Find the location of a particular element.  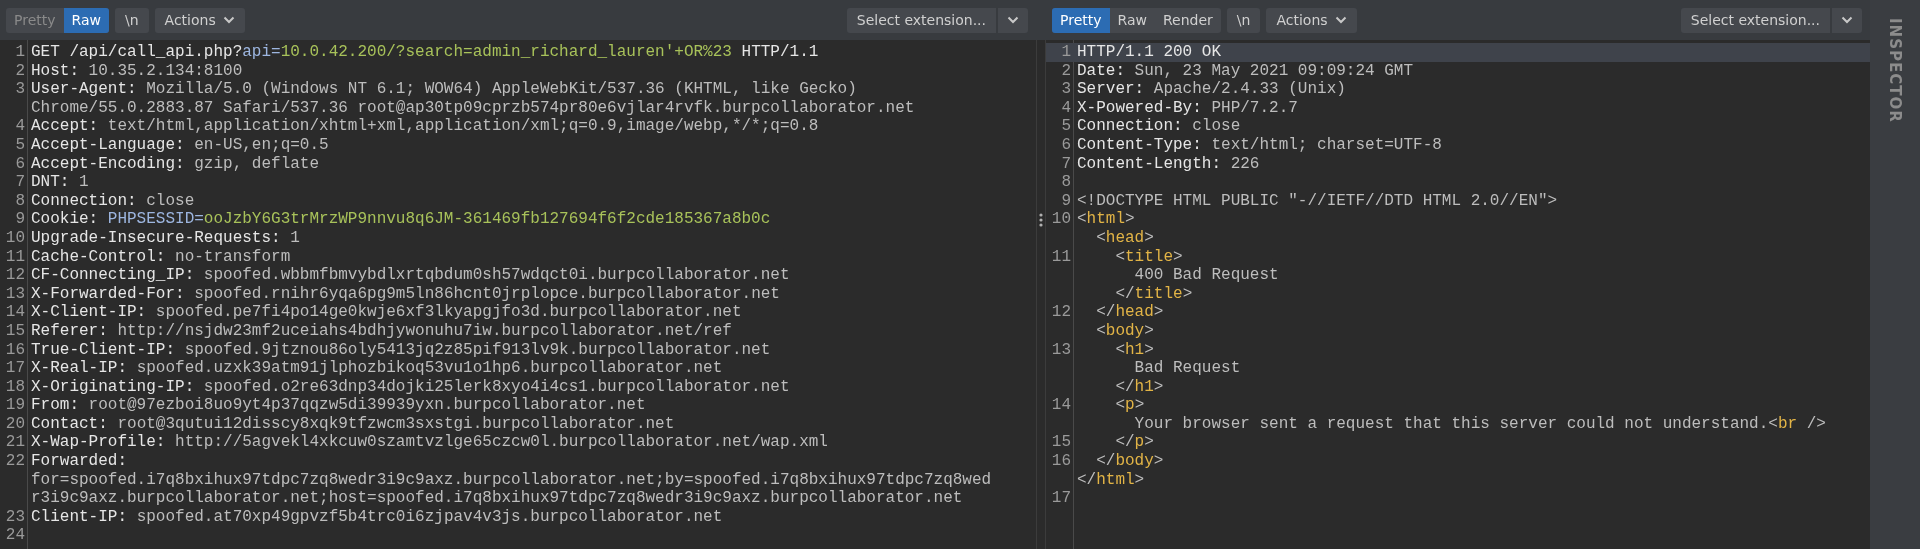

code-line: r3i9c9axz.burpcollaborator.net;host=spoofed.i7q8bxihux97tdpc7zq8wedr3i9c9axz.burpcollaborator.net is located at coordinates (497, 498).